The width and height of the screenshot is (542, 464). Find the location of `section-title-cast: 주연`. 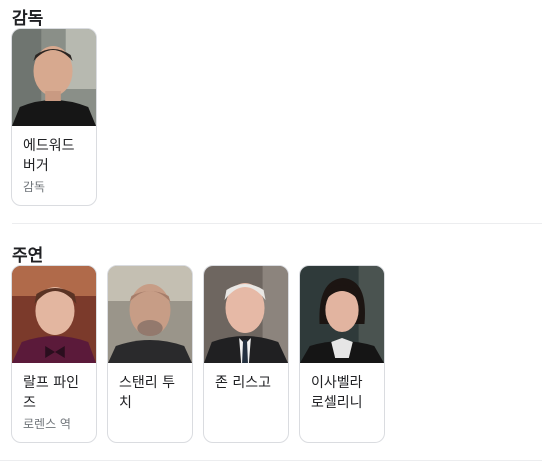

section-title-cast: 주연 is located at coordinates (28, 256).